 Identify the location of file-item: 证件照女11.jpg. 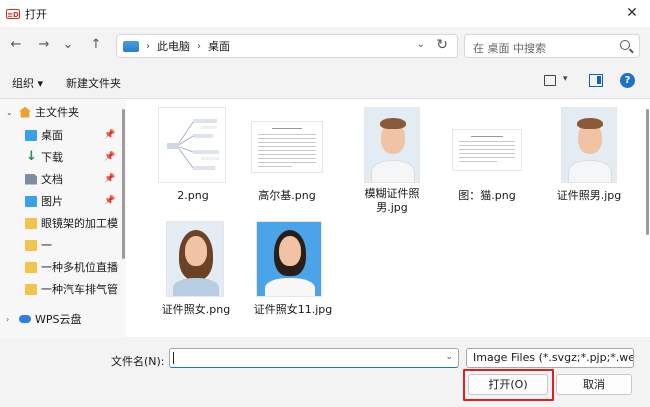
(293, 270).